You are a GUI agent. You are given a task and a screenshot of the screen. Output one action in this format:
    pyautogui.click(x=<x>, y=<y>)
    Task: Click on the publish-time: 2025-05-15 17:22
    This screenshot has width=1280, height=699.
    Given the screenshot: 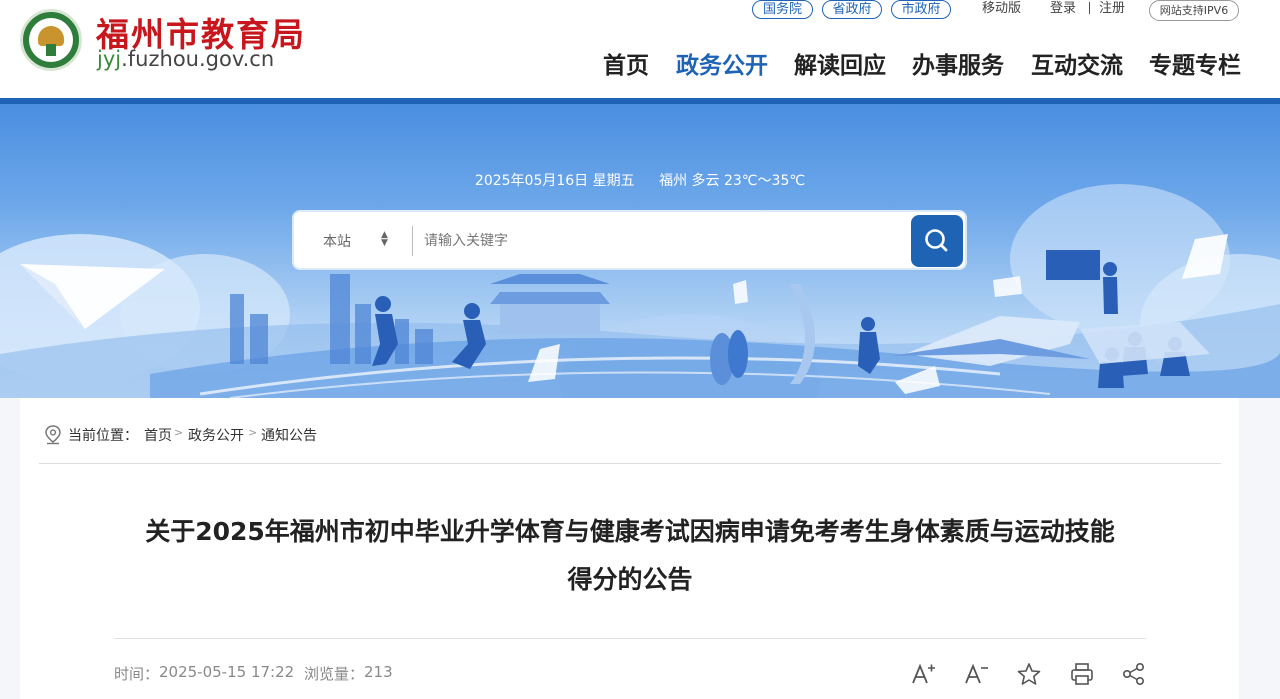 What is the action you would take?
    pyautogui.click(x=227, y=672)
    